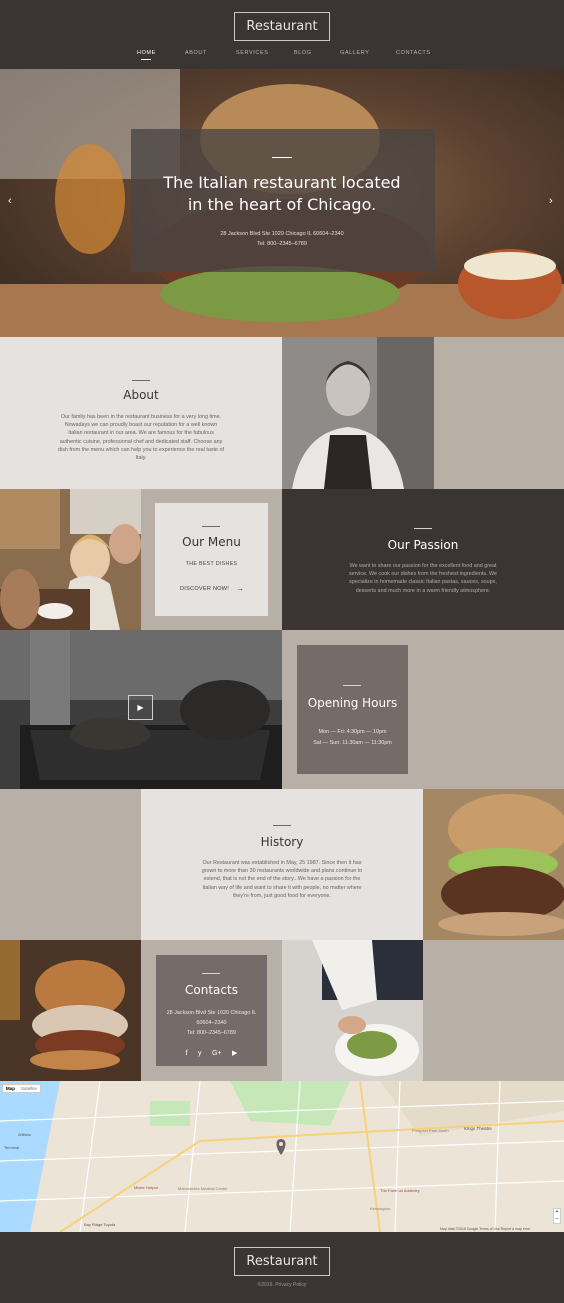  Describe the element at coordinates (146, 1187) in the screenshot. I see `map-label-mister-hotpot: Mister Hotpot` at that location.